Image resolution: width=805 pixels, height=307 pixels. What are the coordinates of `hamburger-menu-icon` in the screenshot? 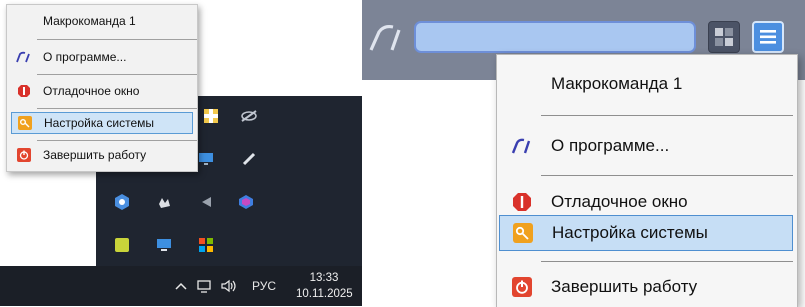 It's located at (768, 37).